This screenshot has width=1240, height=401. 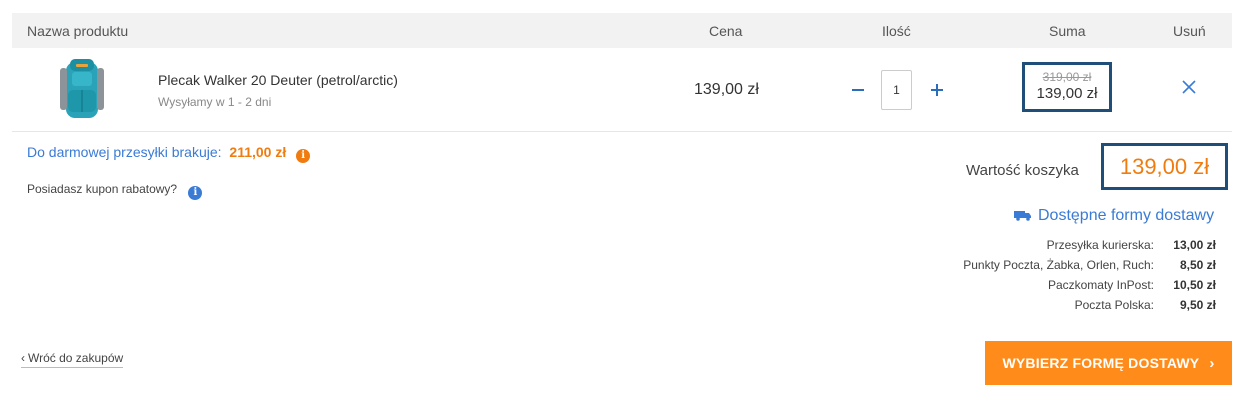 I want to click on close-icon, so click(x=1189, y=87).